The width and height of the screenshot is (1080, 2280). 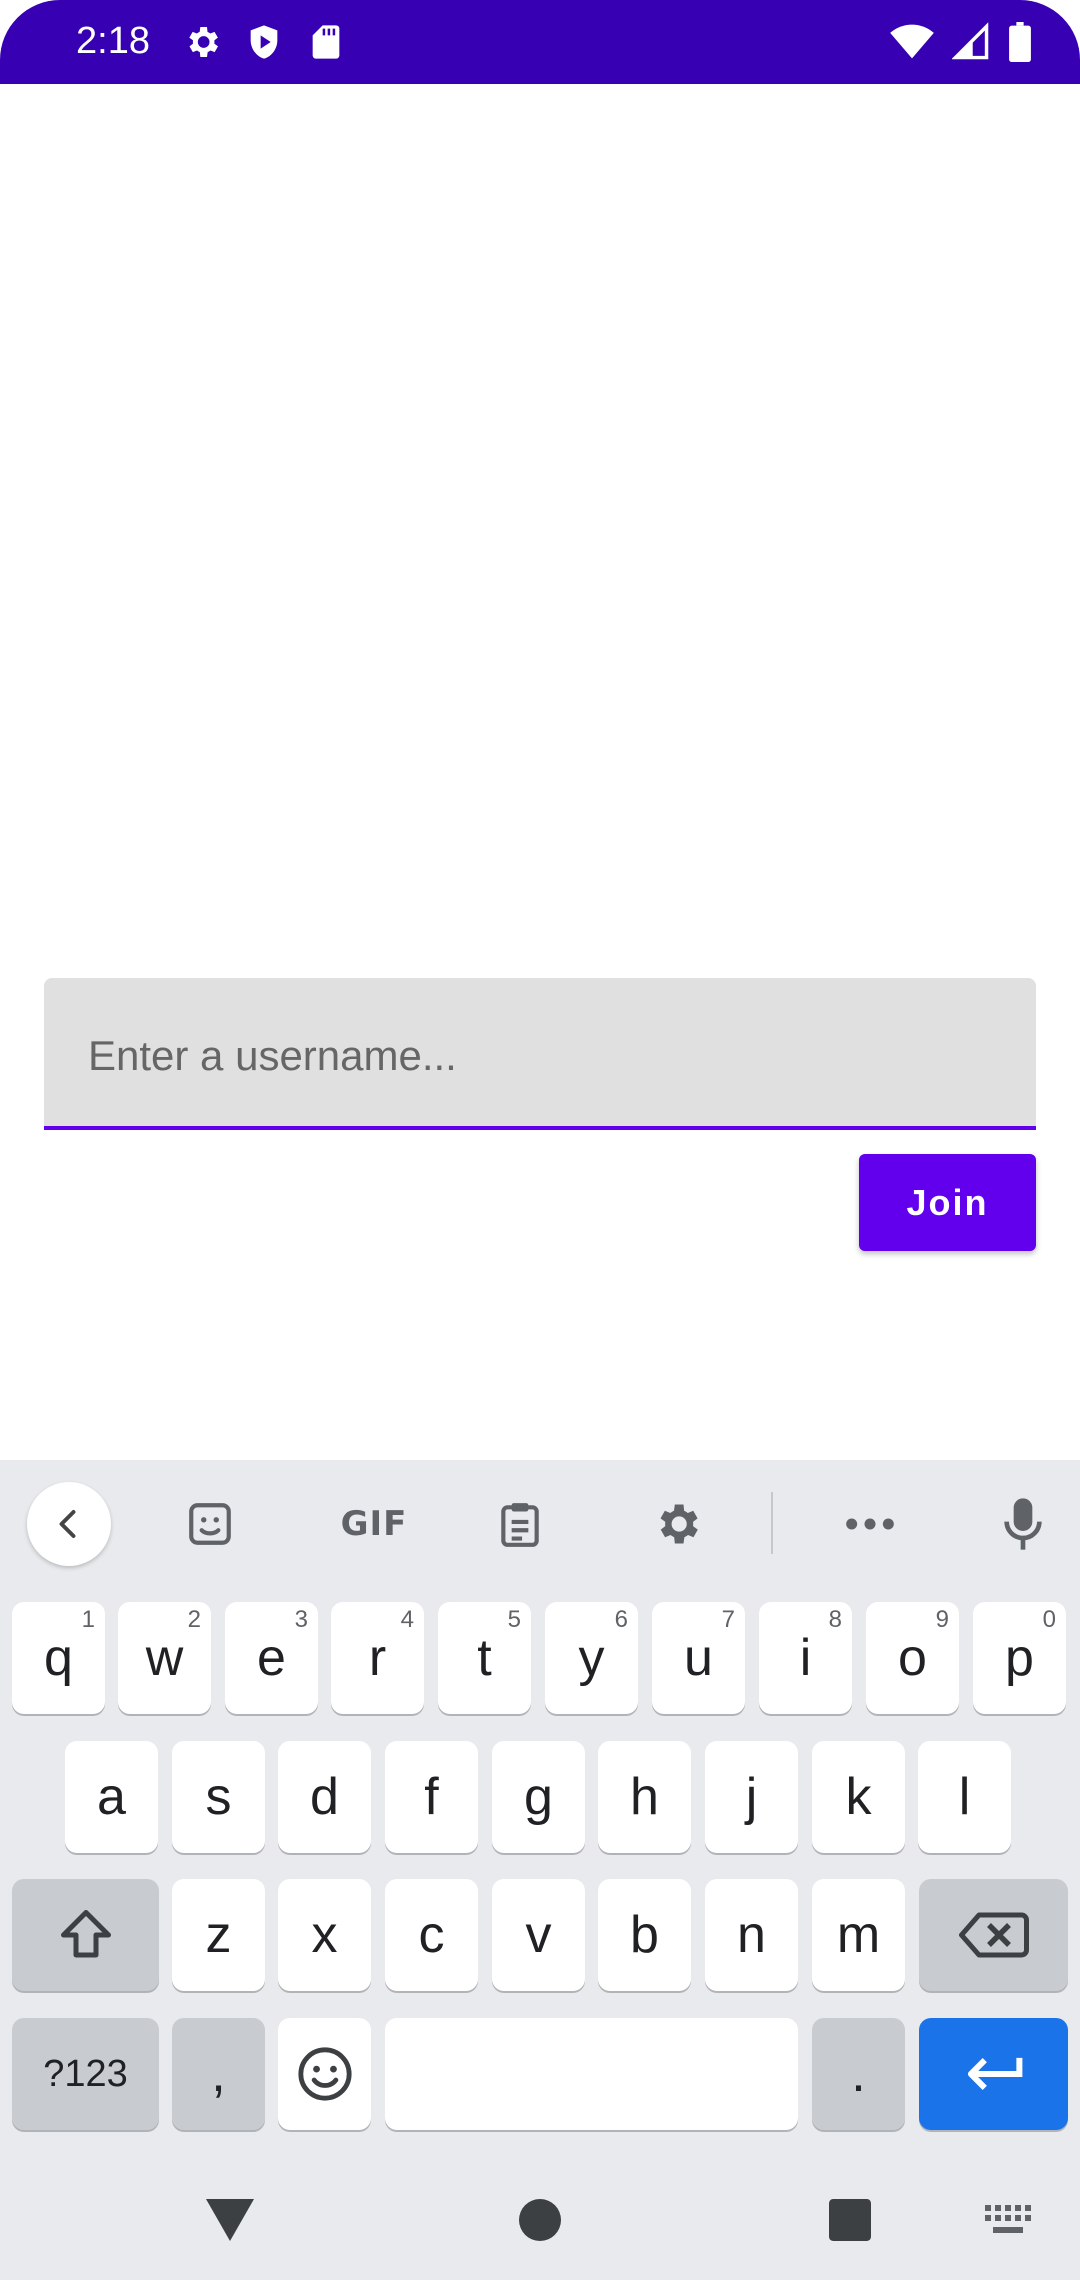 I want to click on key-s: s, so click(x=218, y=1797).